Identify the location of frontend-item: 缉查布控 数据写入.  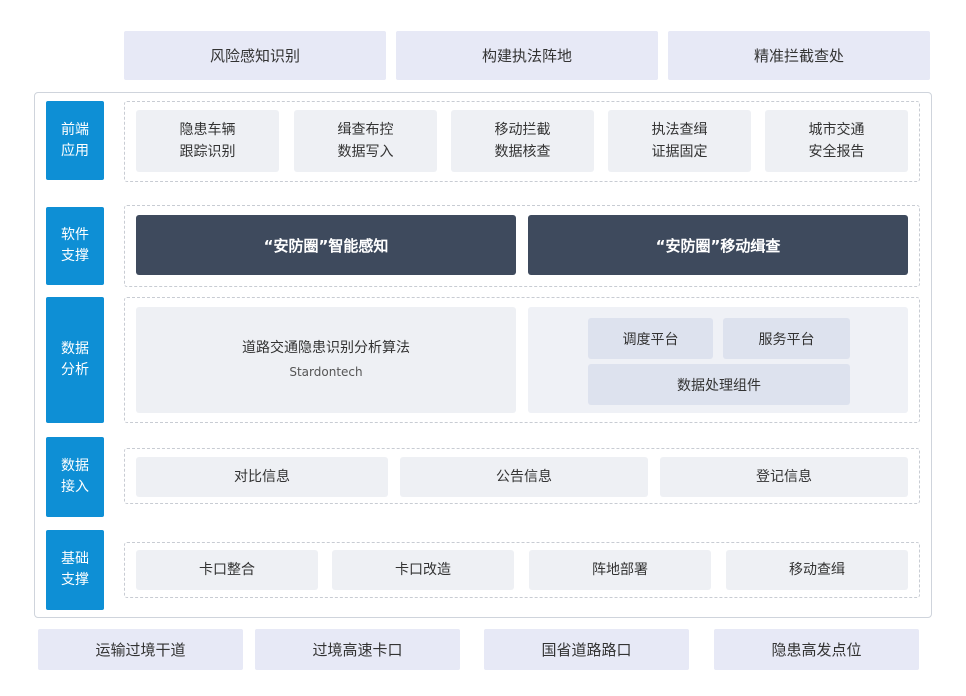
(365, 141).